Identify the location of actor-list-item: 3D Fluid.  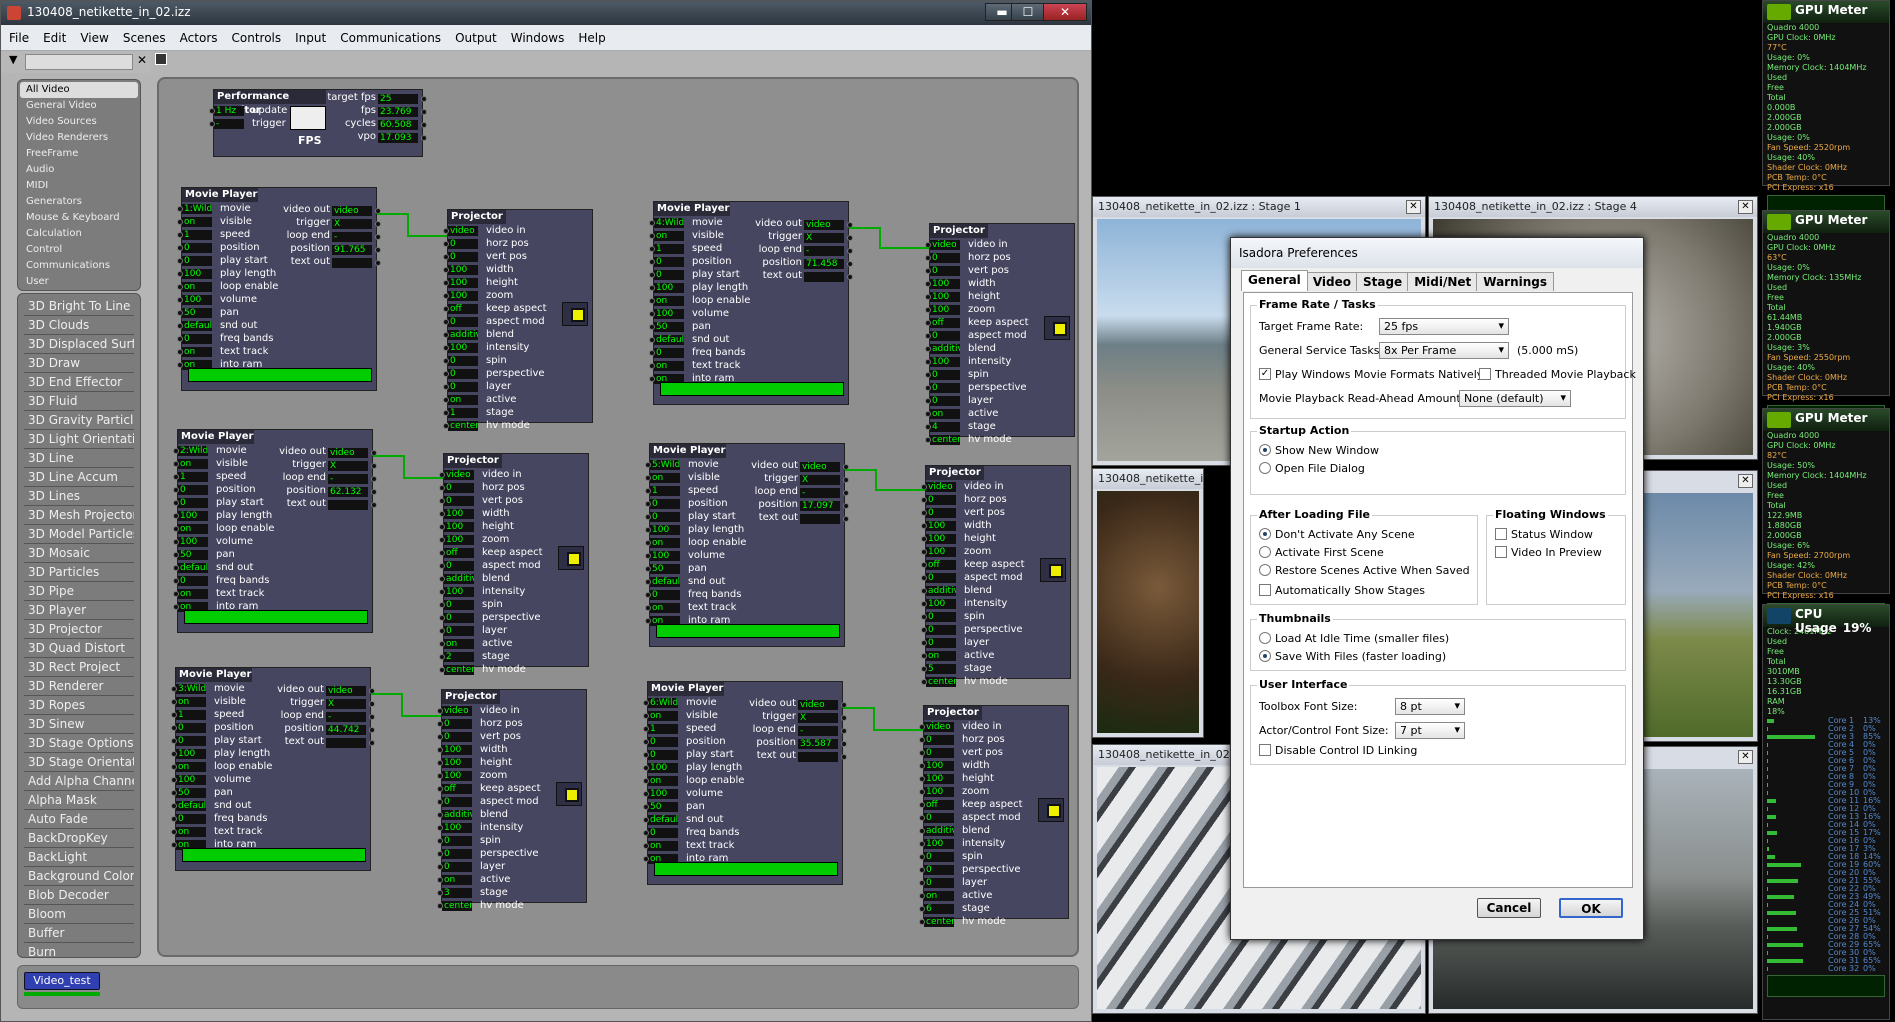
(79, 401).